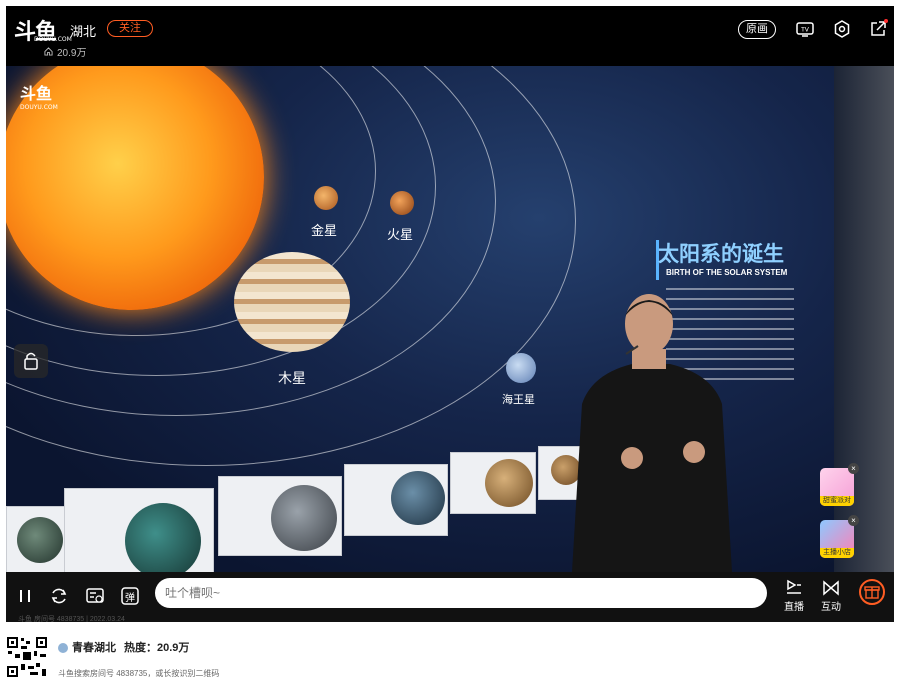  What do you see at coordinates (292, 302) in the screenshot?
I see `jupiter-planet` at bounding box center [292, 302].